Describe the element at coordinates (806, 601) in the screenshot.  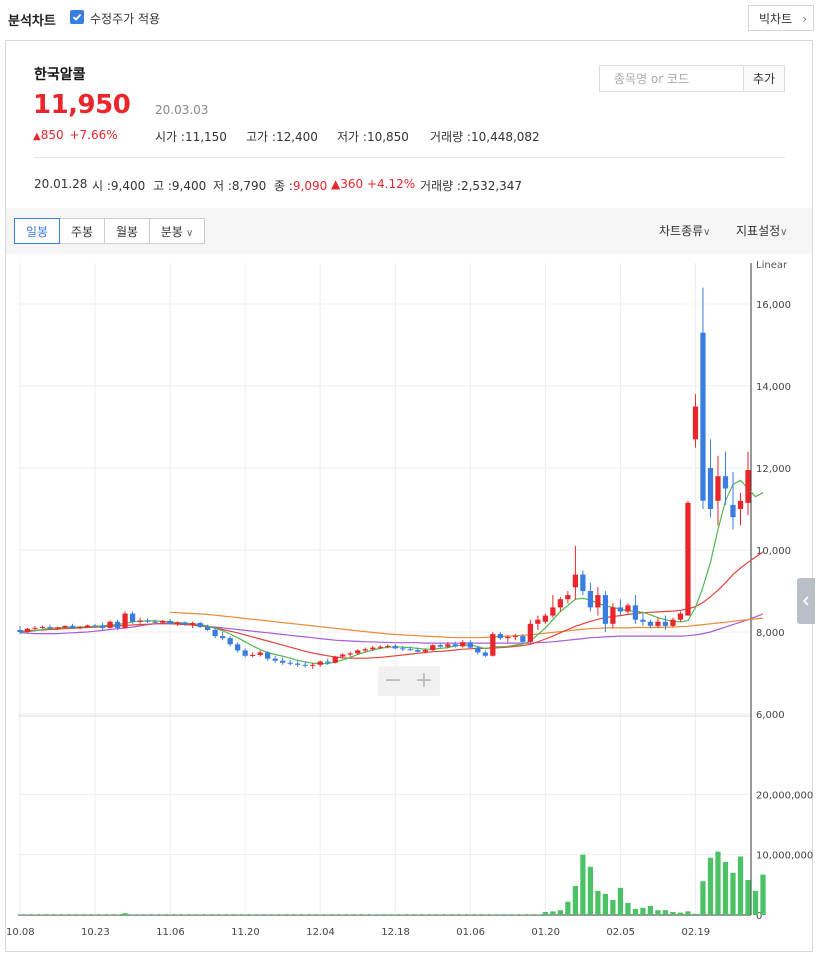
I see `side-panel-handle` at that location.